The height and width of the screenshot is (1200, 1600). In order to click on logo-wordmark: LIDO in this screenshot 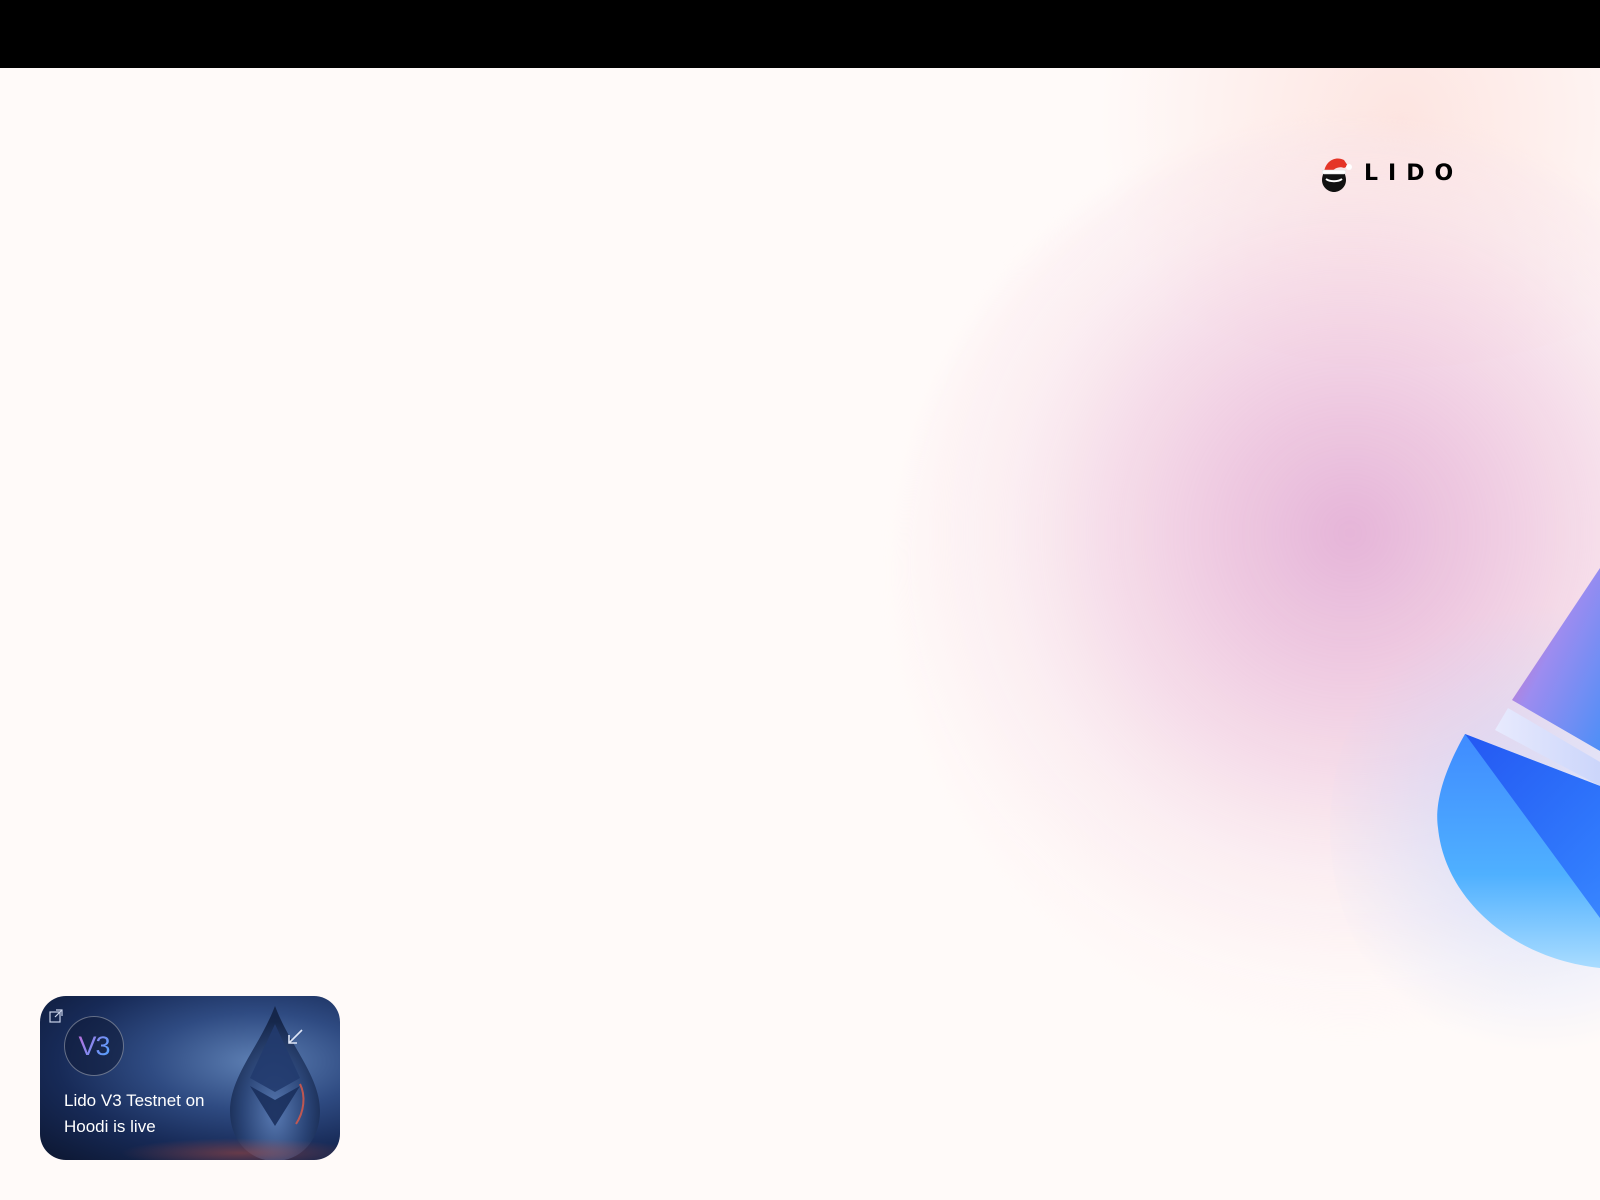, I will do `click(1414, 173)`.